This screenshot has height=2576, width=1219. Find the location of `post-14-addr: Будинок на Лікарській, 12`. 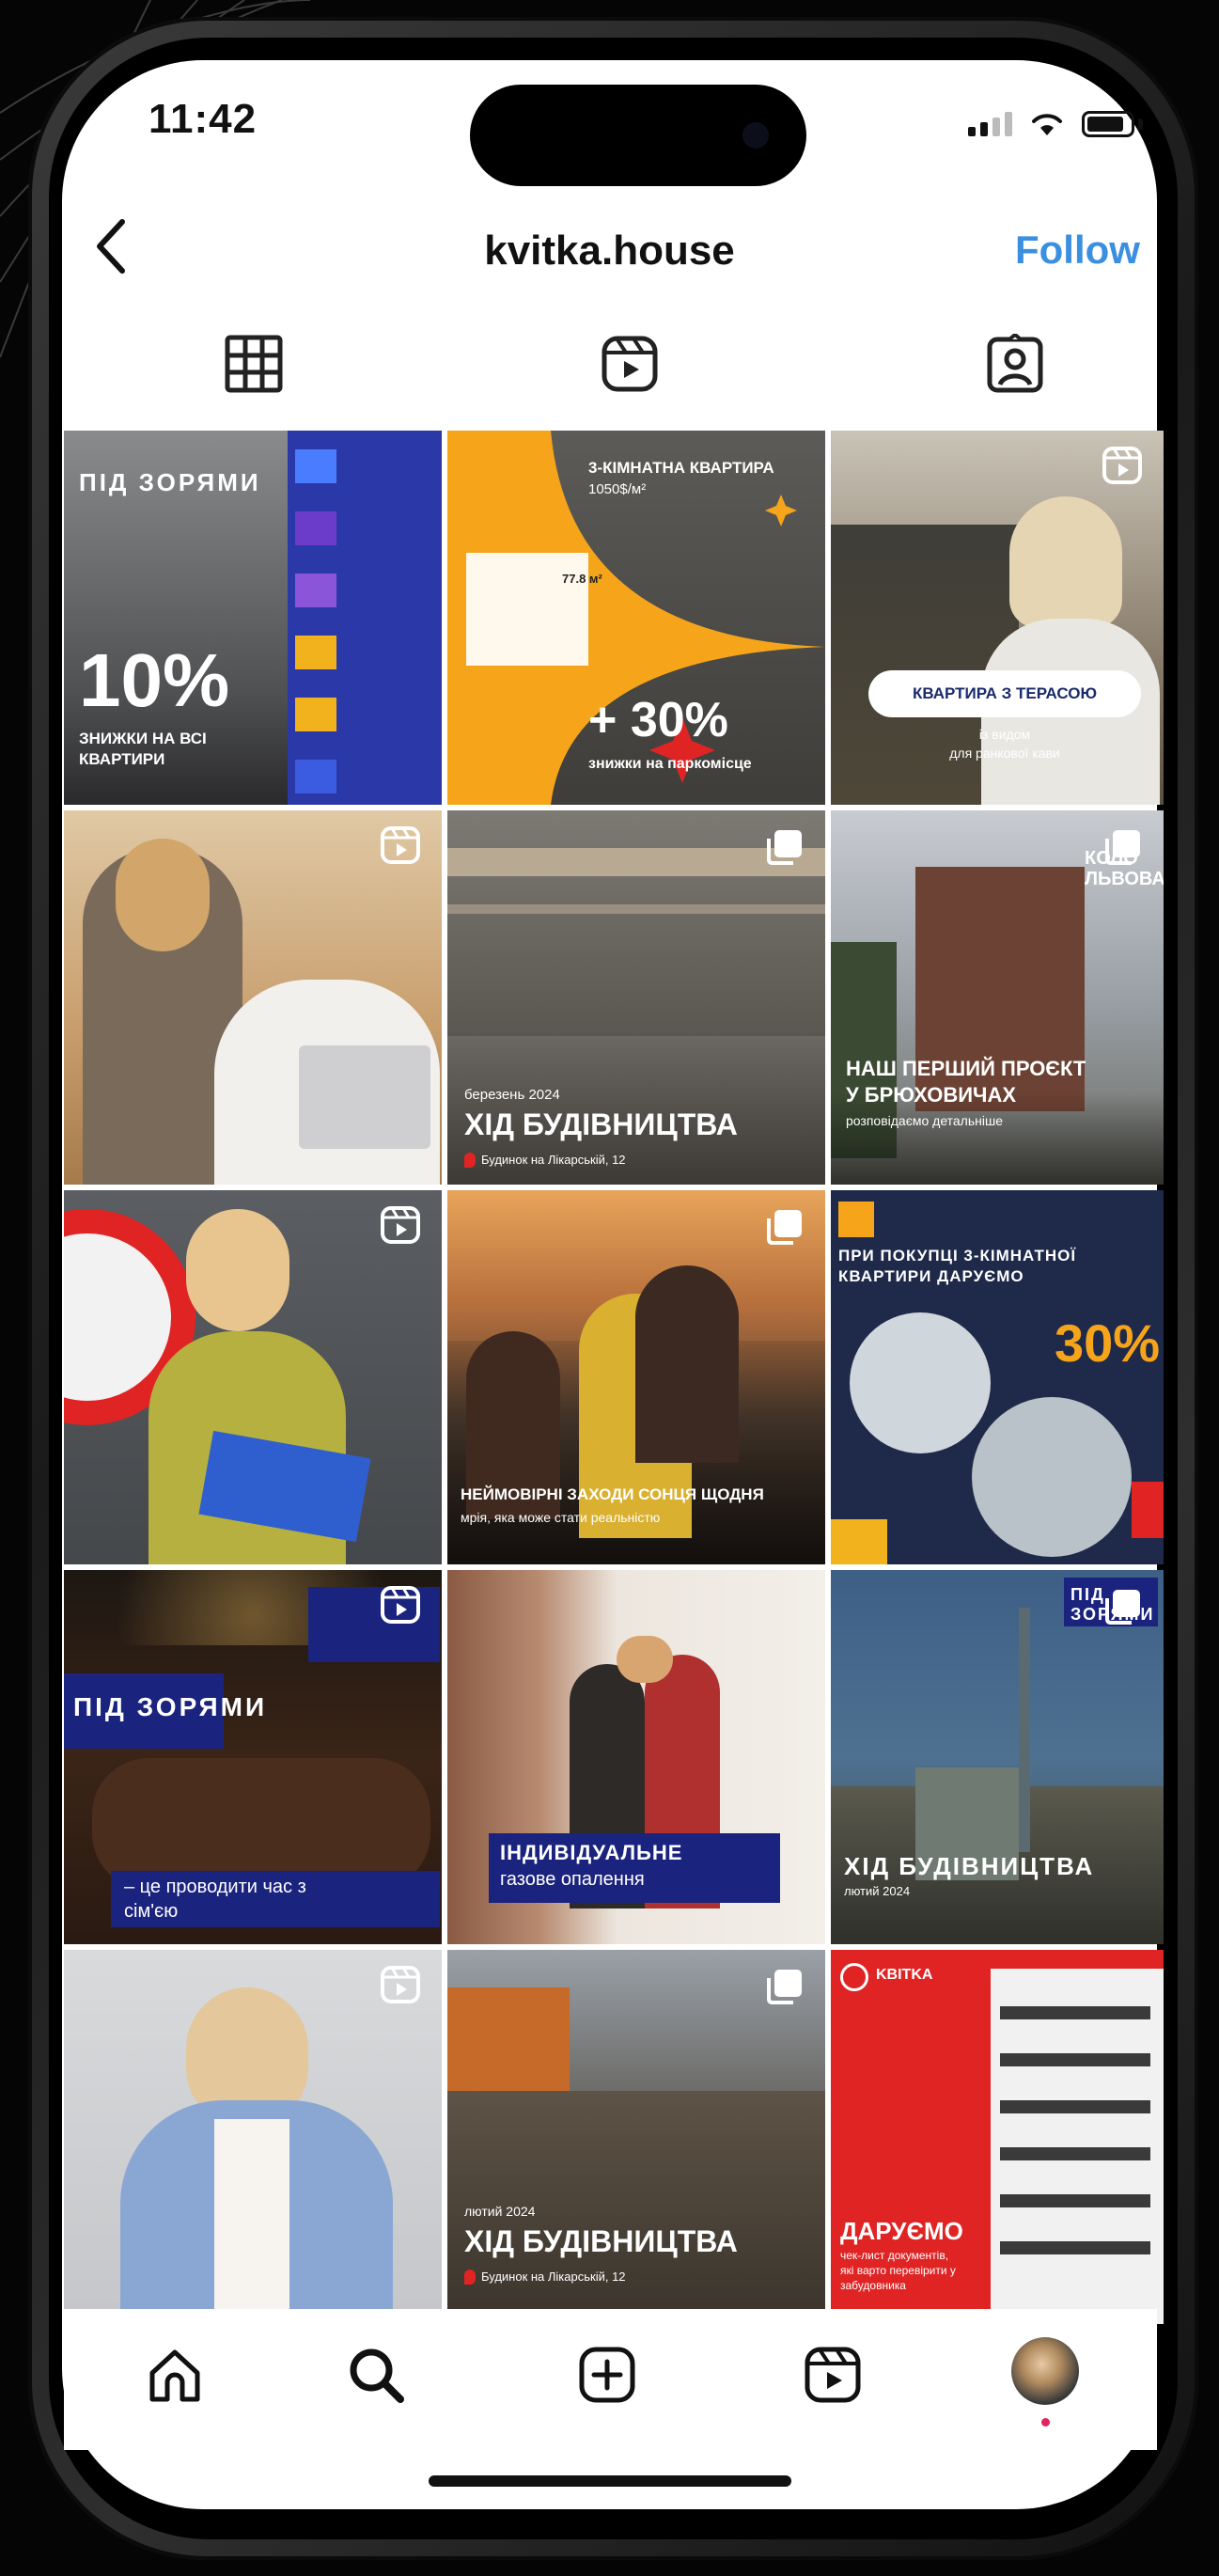

post-14-addr: Будинок на Лікарській, 12 is located at coordinates (553, 2277).